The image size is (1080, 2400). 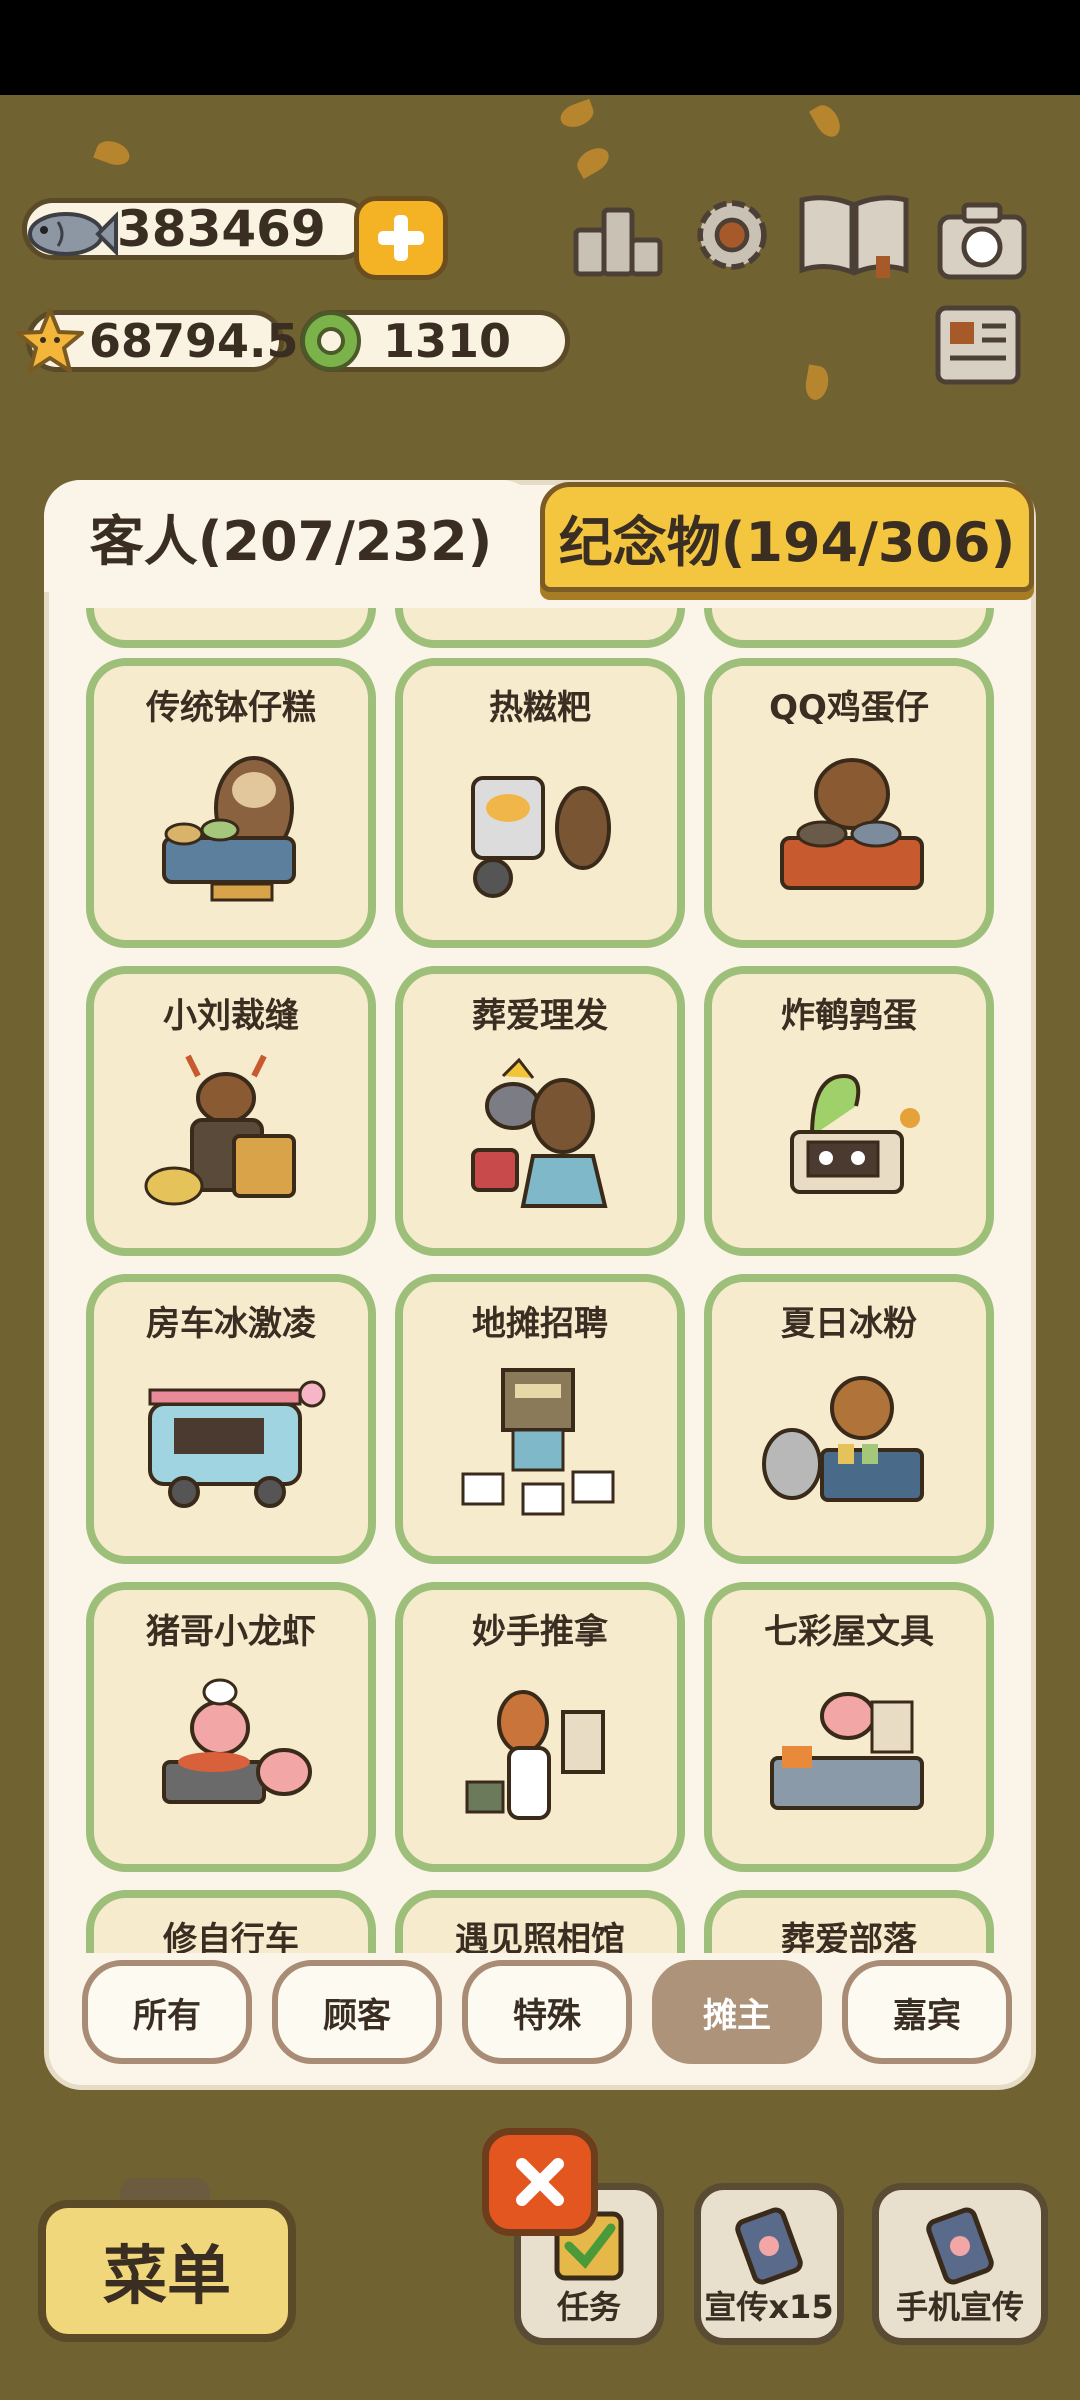 I want to click on card-quail-egg: 炸鹌鹑蛋, so click(x=849, y=1111).